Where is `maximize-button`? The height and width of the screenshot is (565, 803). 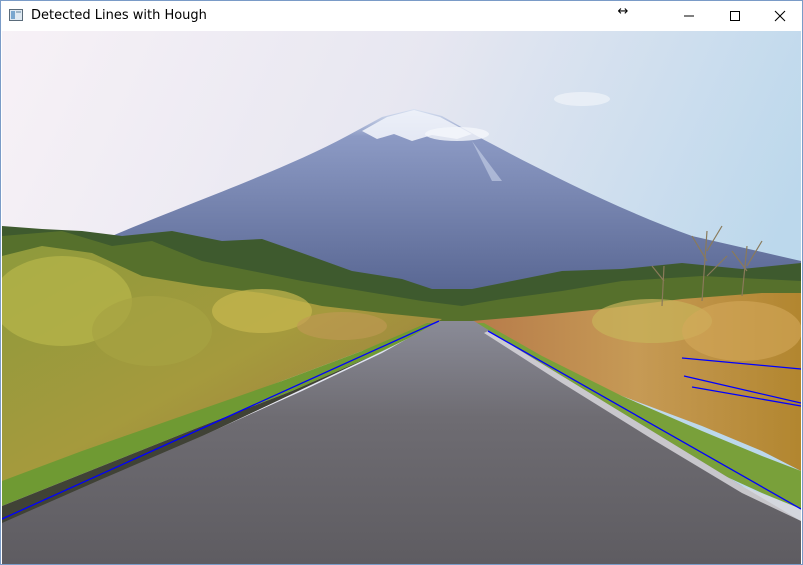 maximize-button is located at coordinates (735, 16).